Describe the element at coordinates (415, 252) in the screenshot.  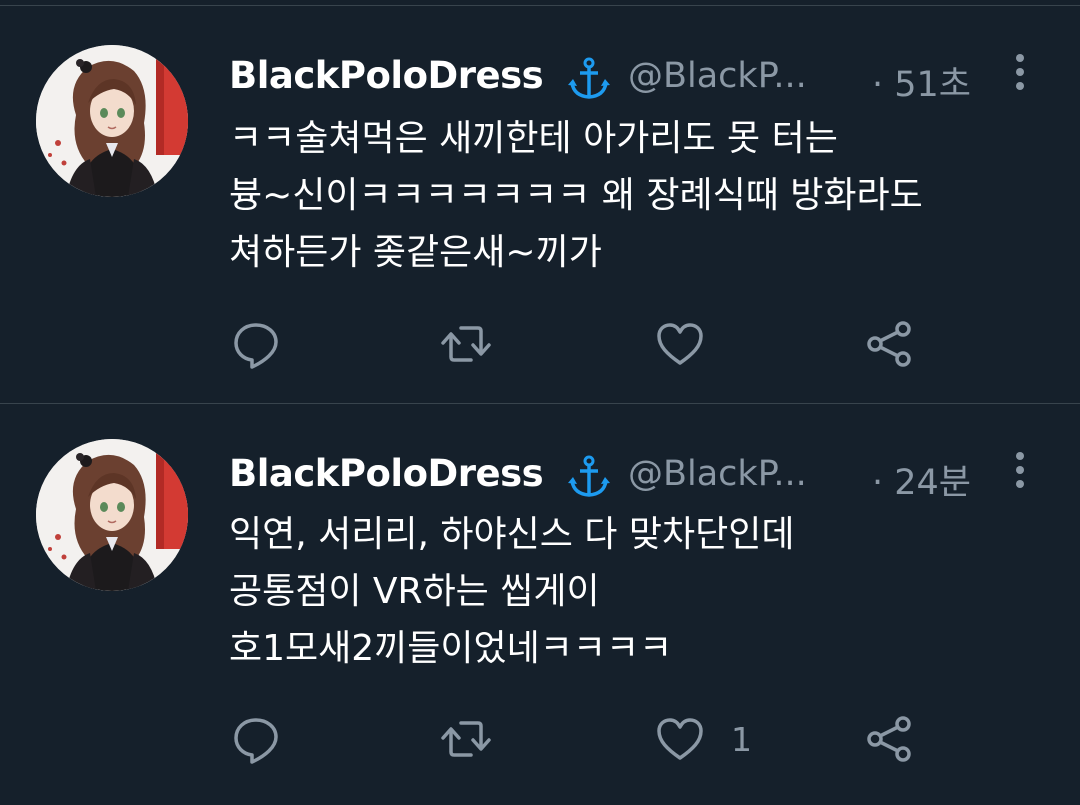
I see `tweet-text-line: 쳐하든가 좆같은새~끼가` at that location.